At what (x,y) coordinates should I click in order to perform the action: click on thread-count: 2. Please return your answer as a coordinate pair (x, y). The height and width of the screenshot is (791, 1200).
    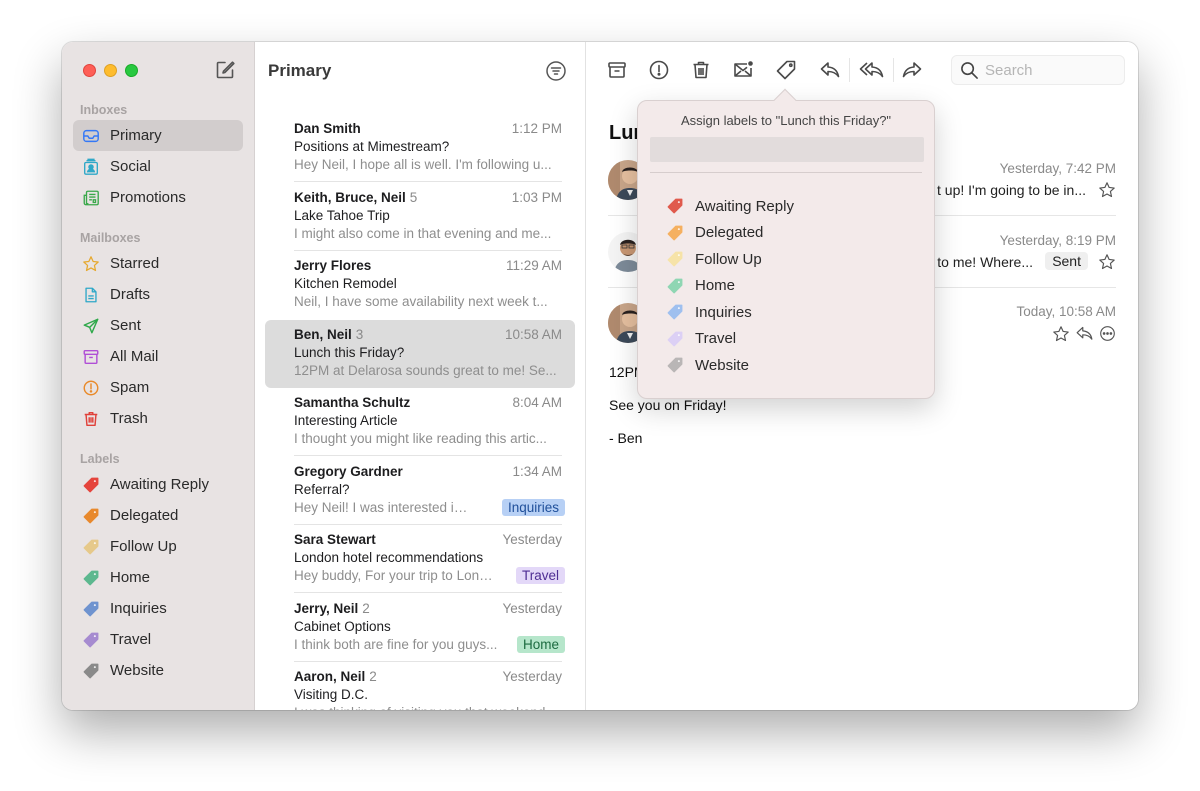
    Looking at the image, I should click on (366, 608).